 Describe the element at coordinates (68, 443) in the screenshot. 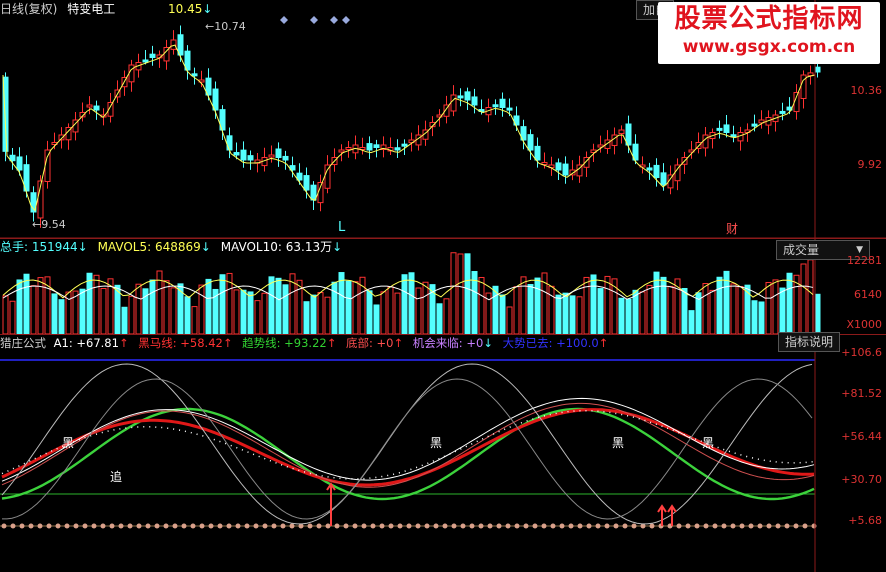

I see `signal-label: 黑` at that location.